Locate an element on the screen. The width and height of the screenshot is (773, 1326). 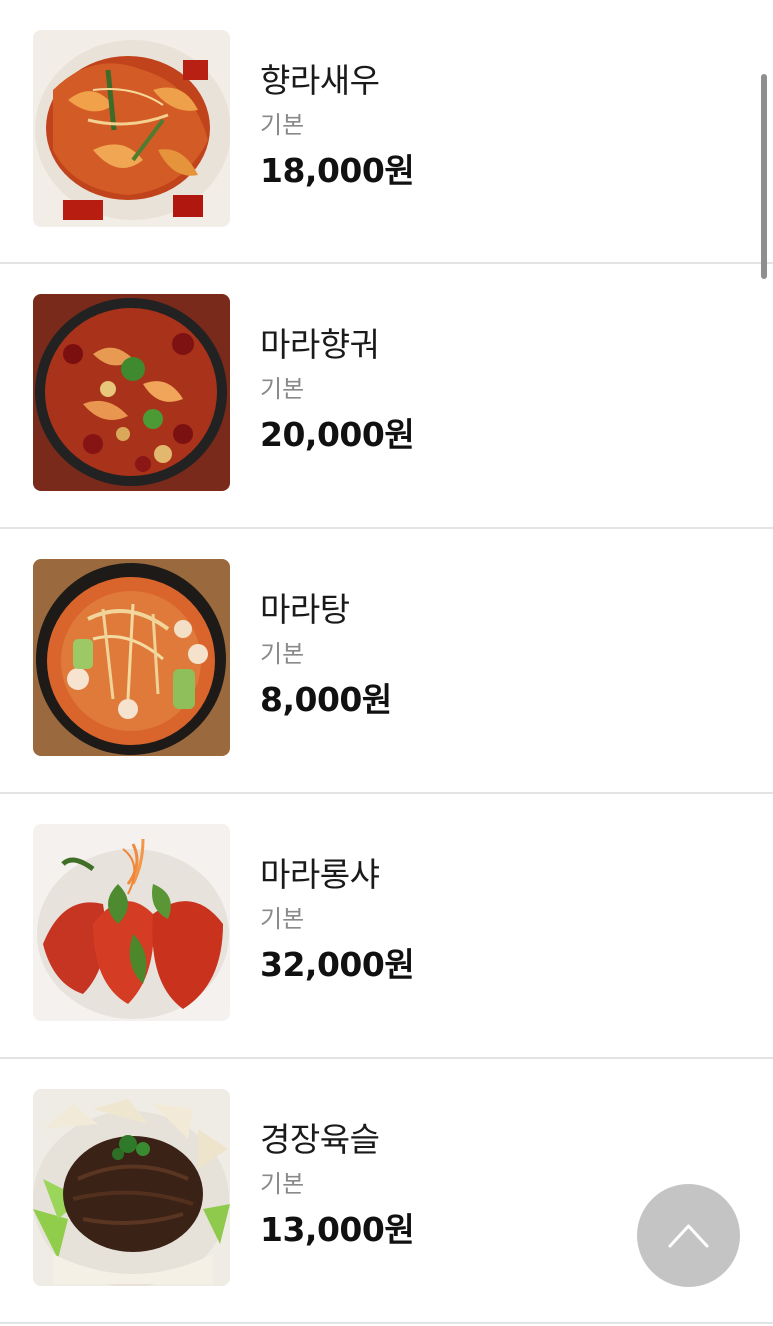
scrollbar is located at coordinates (764, 176).